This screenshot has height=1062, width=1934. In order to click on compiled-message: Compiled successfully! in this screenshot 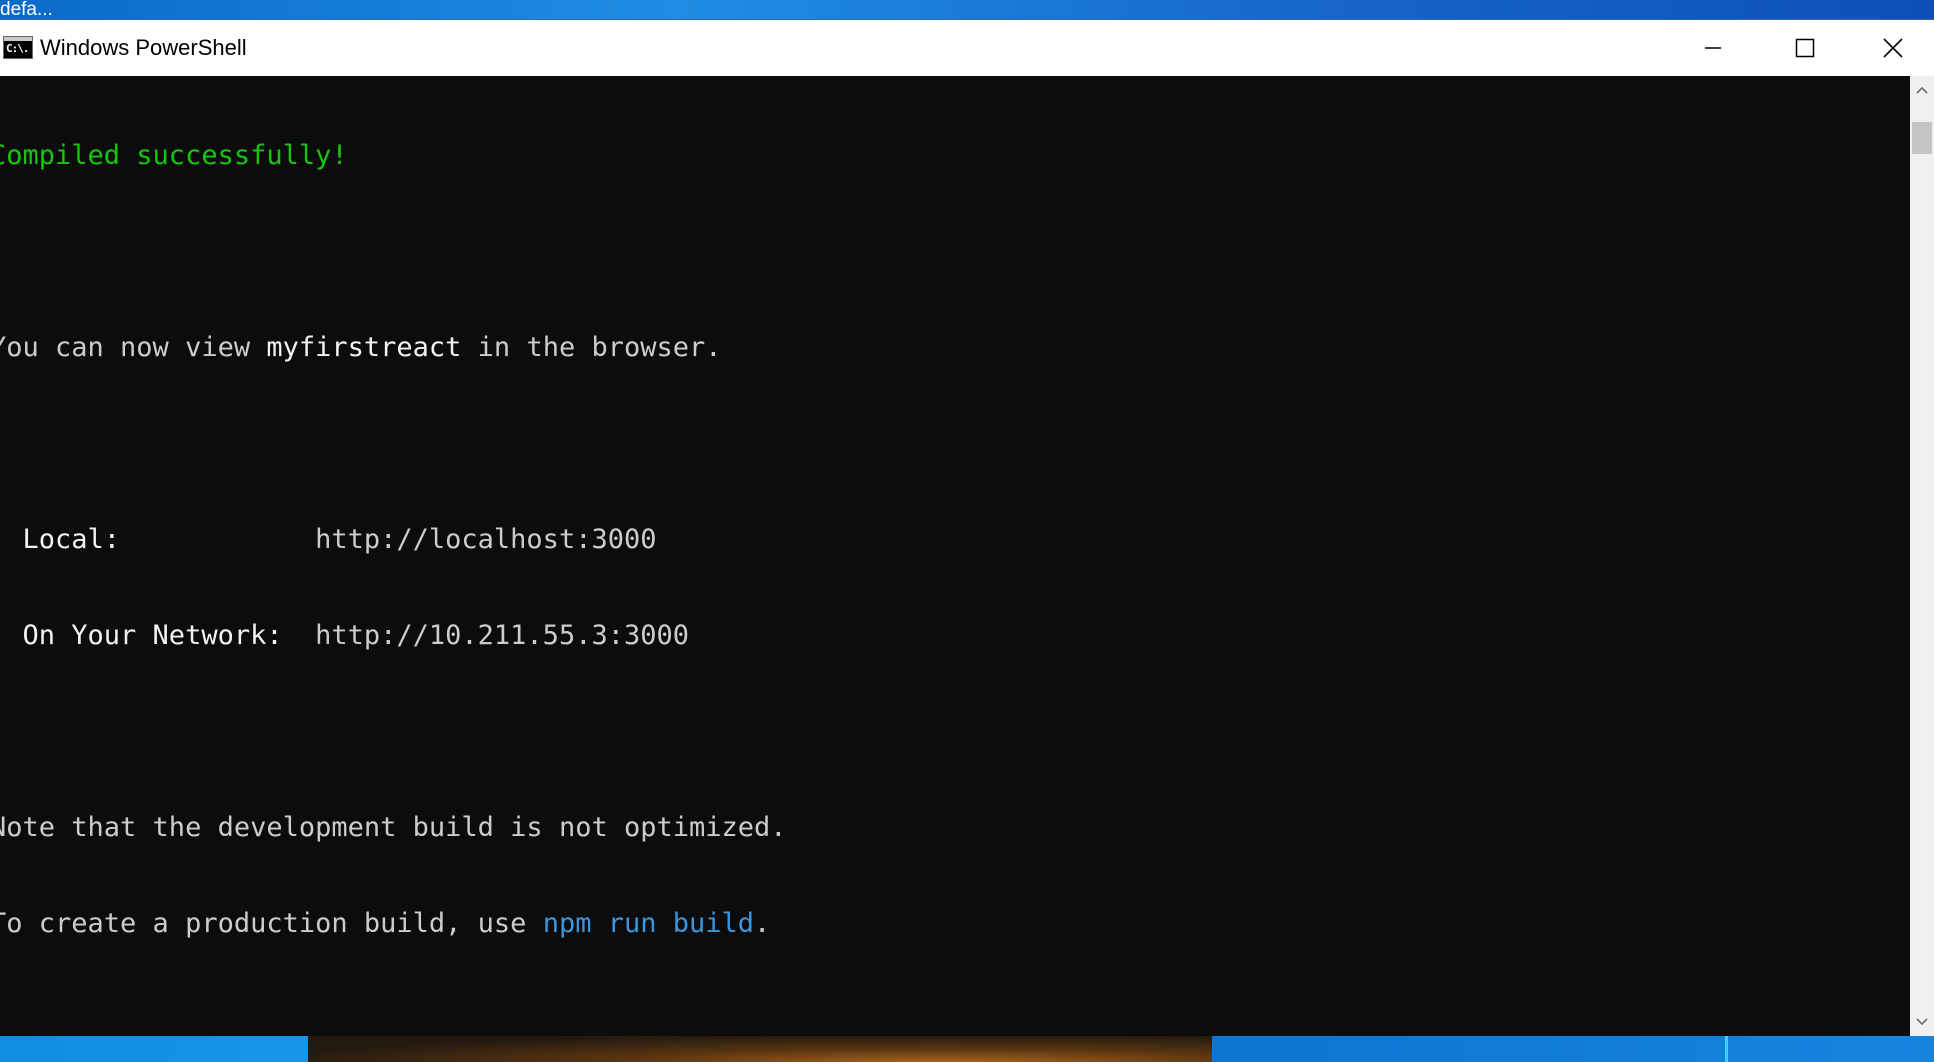, I will do `click(174, 155)`.